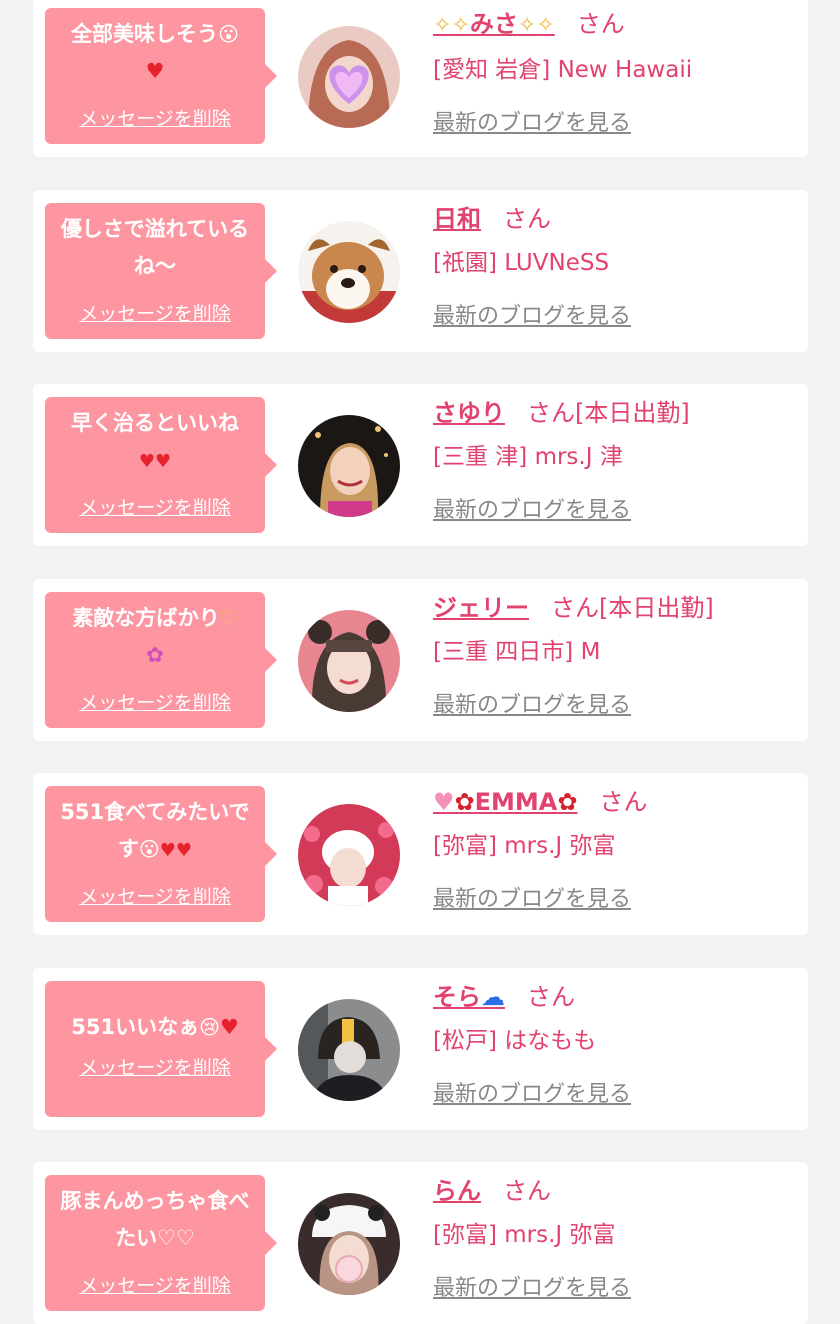 The height and width of the screenshot is (1324, 840). Describe the element at coordinates (155, 1219) in the screenshot. I see `message-text: 豚まんめっちゃ食べたい♡♡` at that location.